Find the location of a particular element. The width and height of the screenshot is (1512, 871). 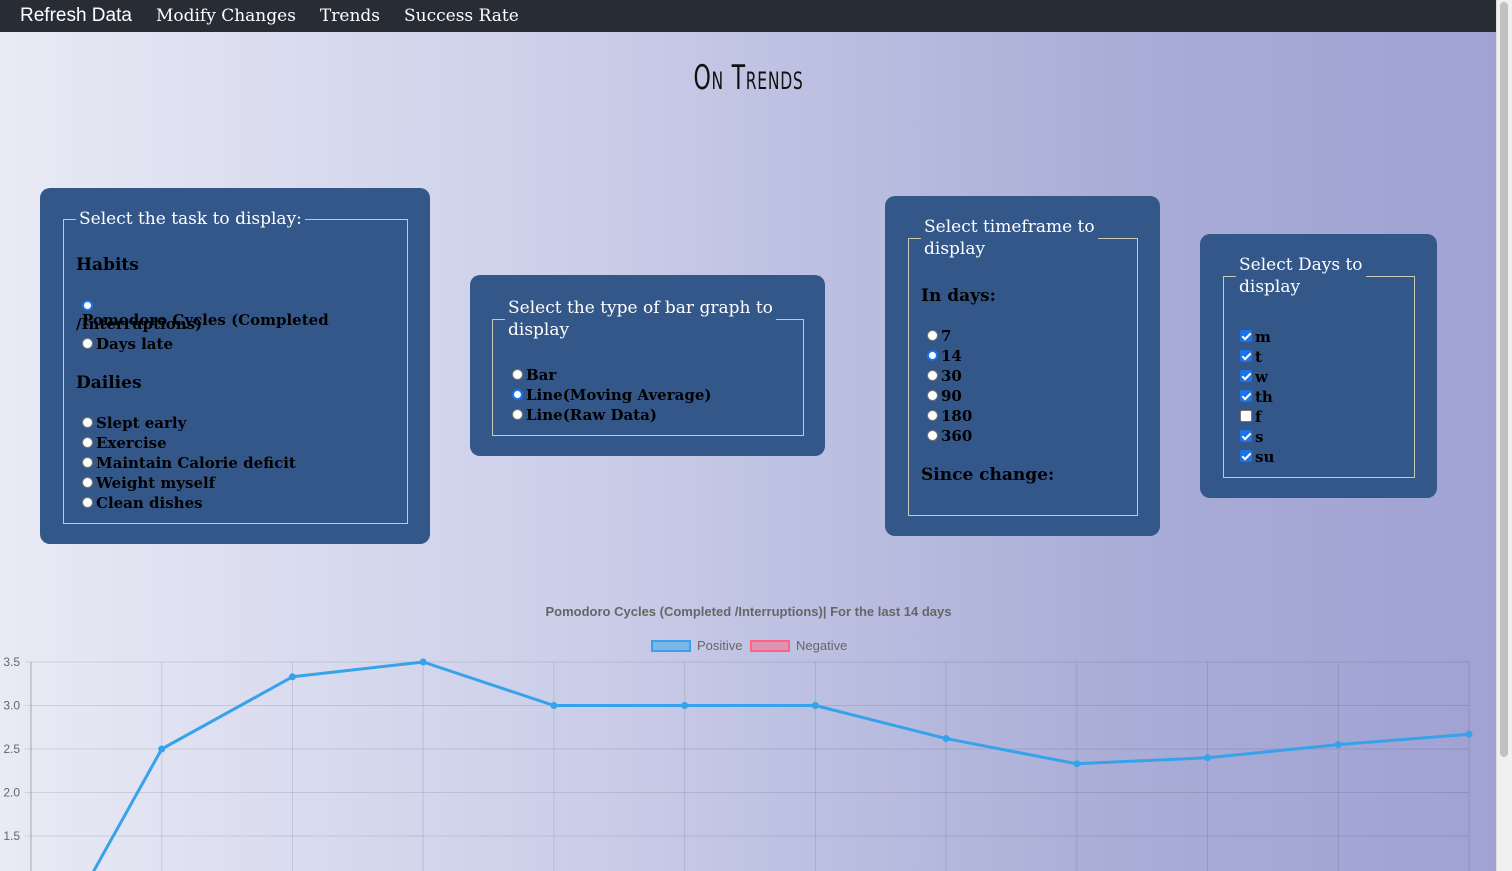

daily-option: Exercise is located at coordinates (124, 443).